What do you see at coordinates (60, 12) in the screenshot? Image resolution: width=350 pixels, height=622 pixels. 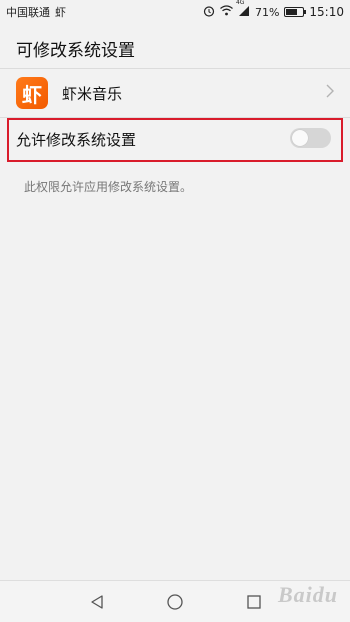 I see `notification-app-icon: 虾` at bounding box center [60, 12].